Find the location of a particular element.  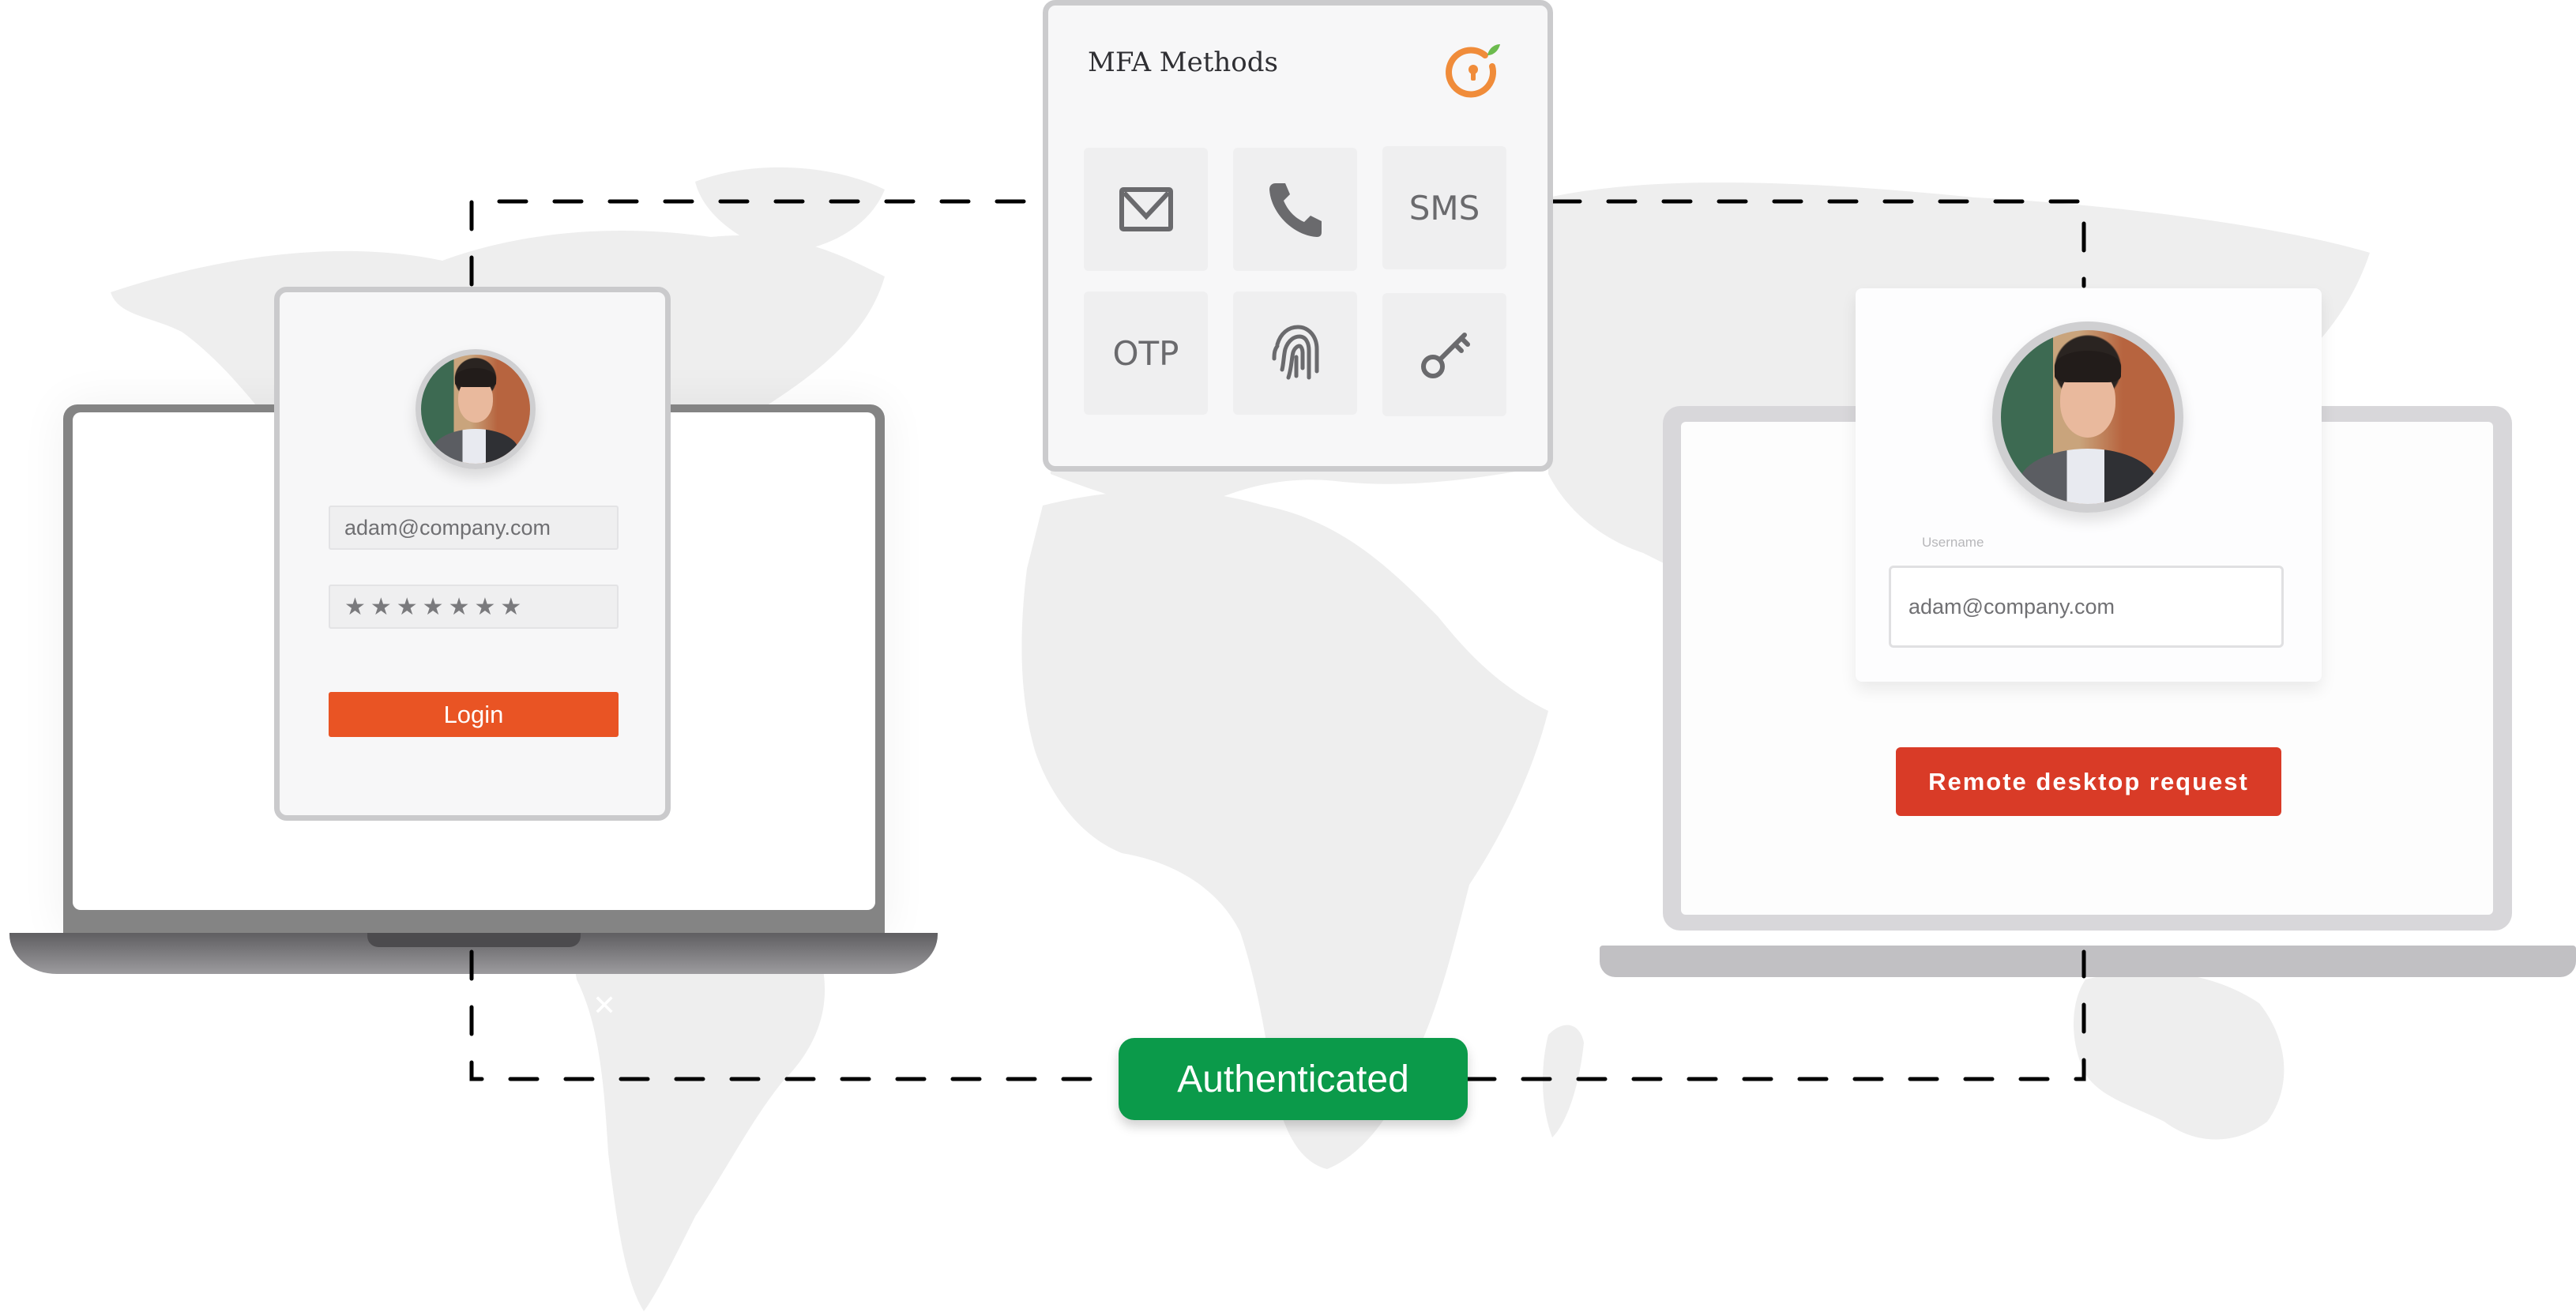

user-avatar is located at coordinates (476, 409).